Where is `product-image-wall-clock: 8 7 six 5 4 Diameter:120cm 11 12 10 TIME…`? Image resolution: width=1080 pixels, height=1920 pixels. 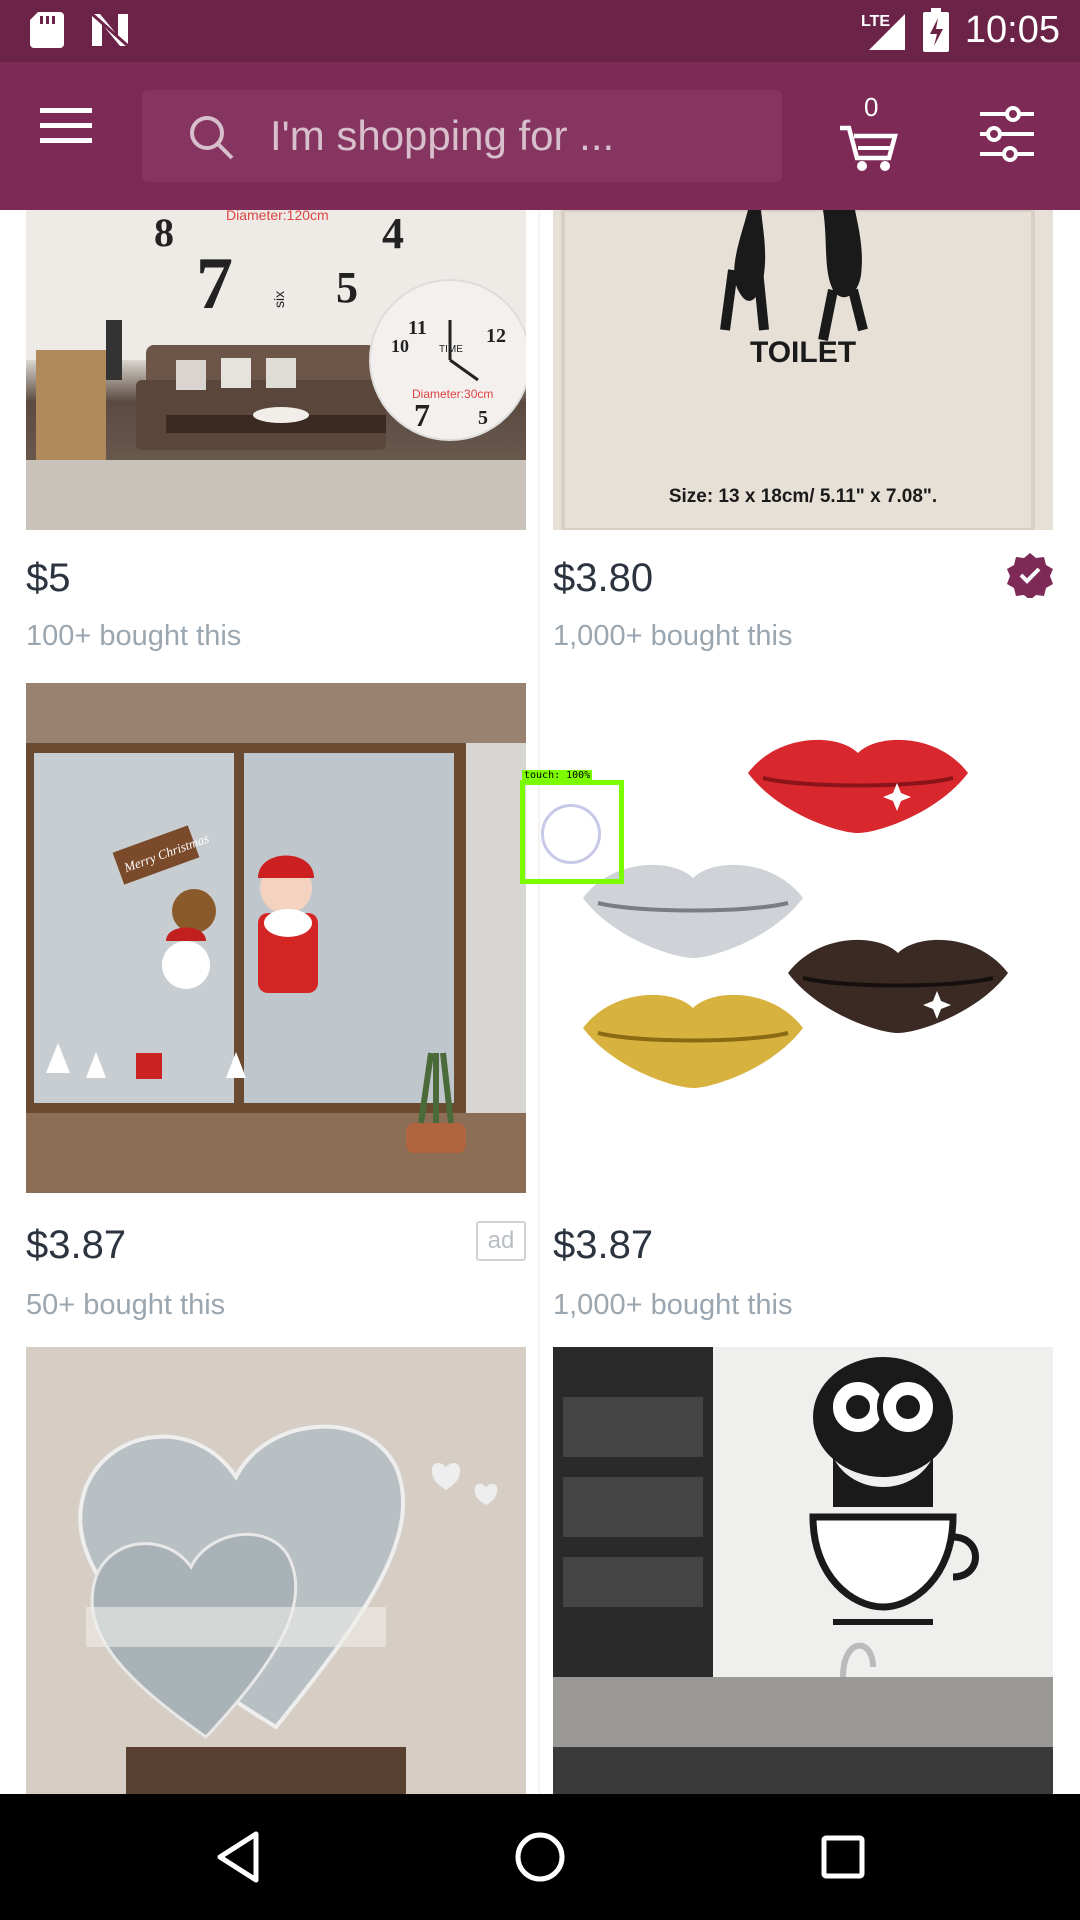 product-image-wall-clock: 8 7 six 5 4 Diameter:120cm 11 12 10 TIME… is located at coordinates (276, 370).